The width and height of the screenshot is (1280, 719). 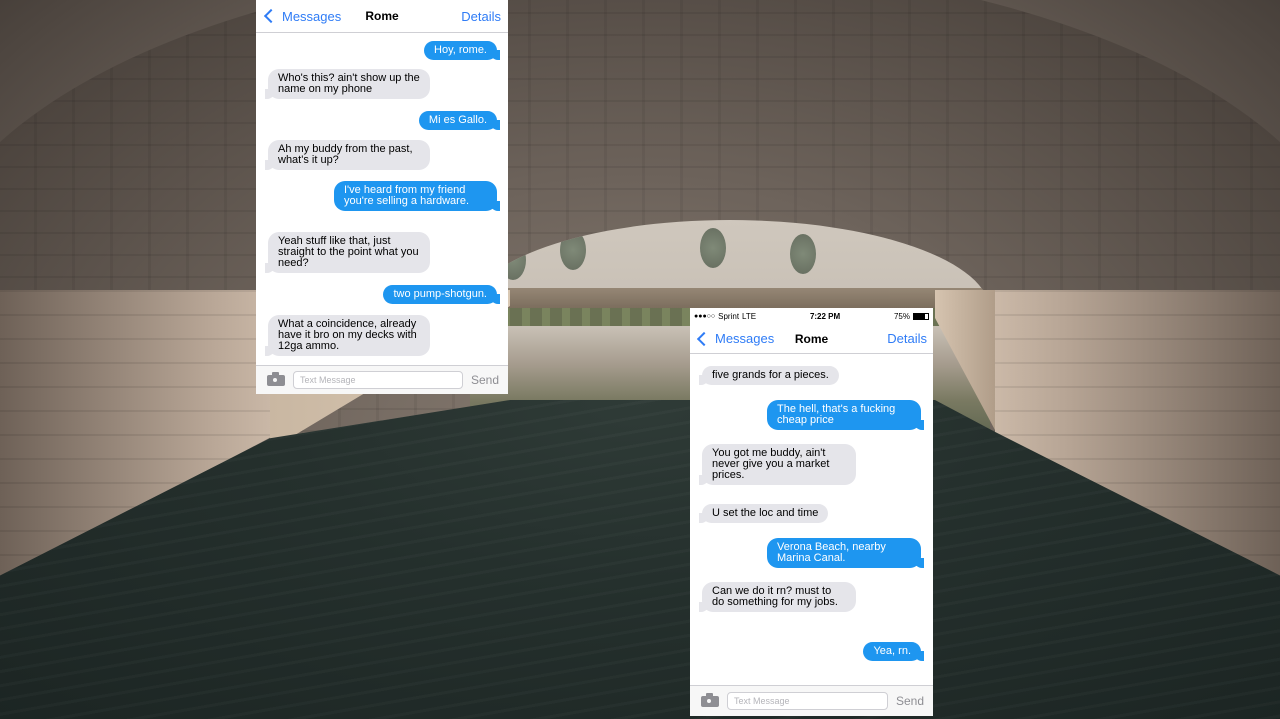 I want to click on message-bubble-outgoing: two pump-shotgun., so click(x=441, y=294).